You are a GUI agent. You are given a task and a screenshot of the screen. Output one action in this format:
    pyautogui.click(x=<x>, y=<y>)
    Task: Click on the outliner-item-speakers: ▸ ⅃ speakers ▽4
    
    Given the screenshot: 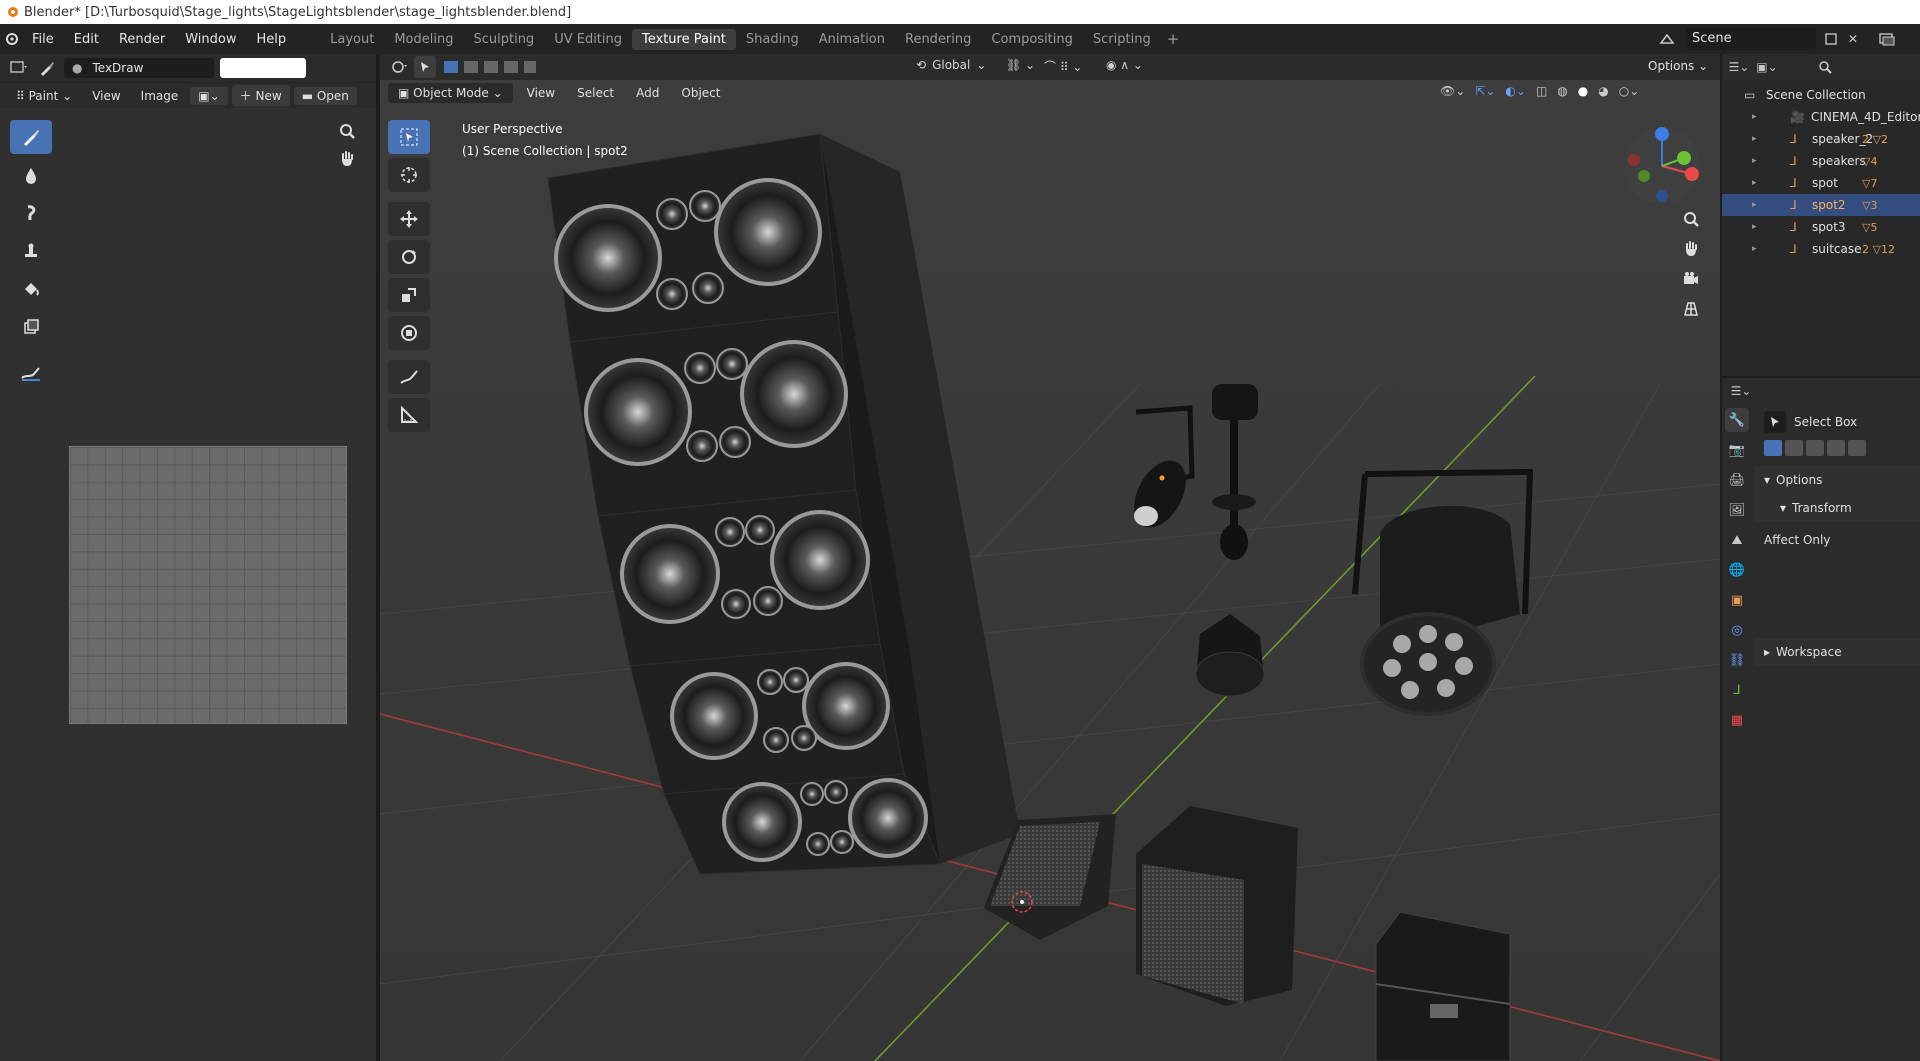 What is the action you would take?
    pyautogui.click(x=1821, y=161)
    